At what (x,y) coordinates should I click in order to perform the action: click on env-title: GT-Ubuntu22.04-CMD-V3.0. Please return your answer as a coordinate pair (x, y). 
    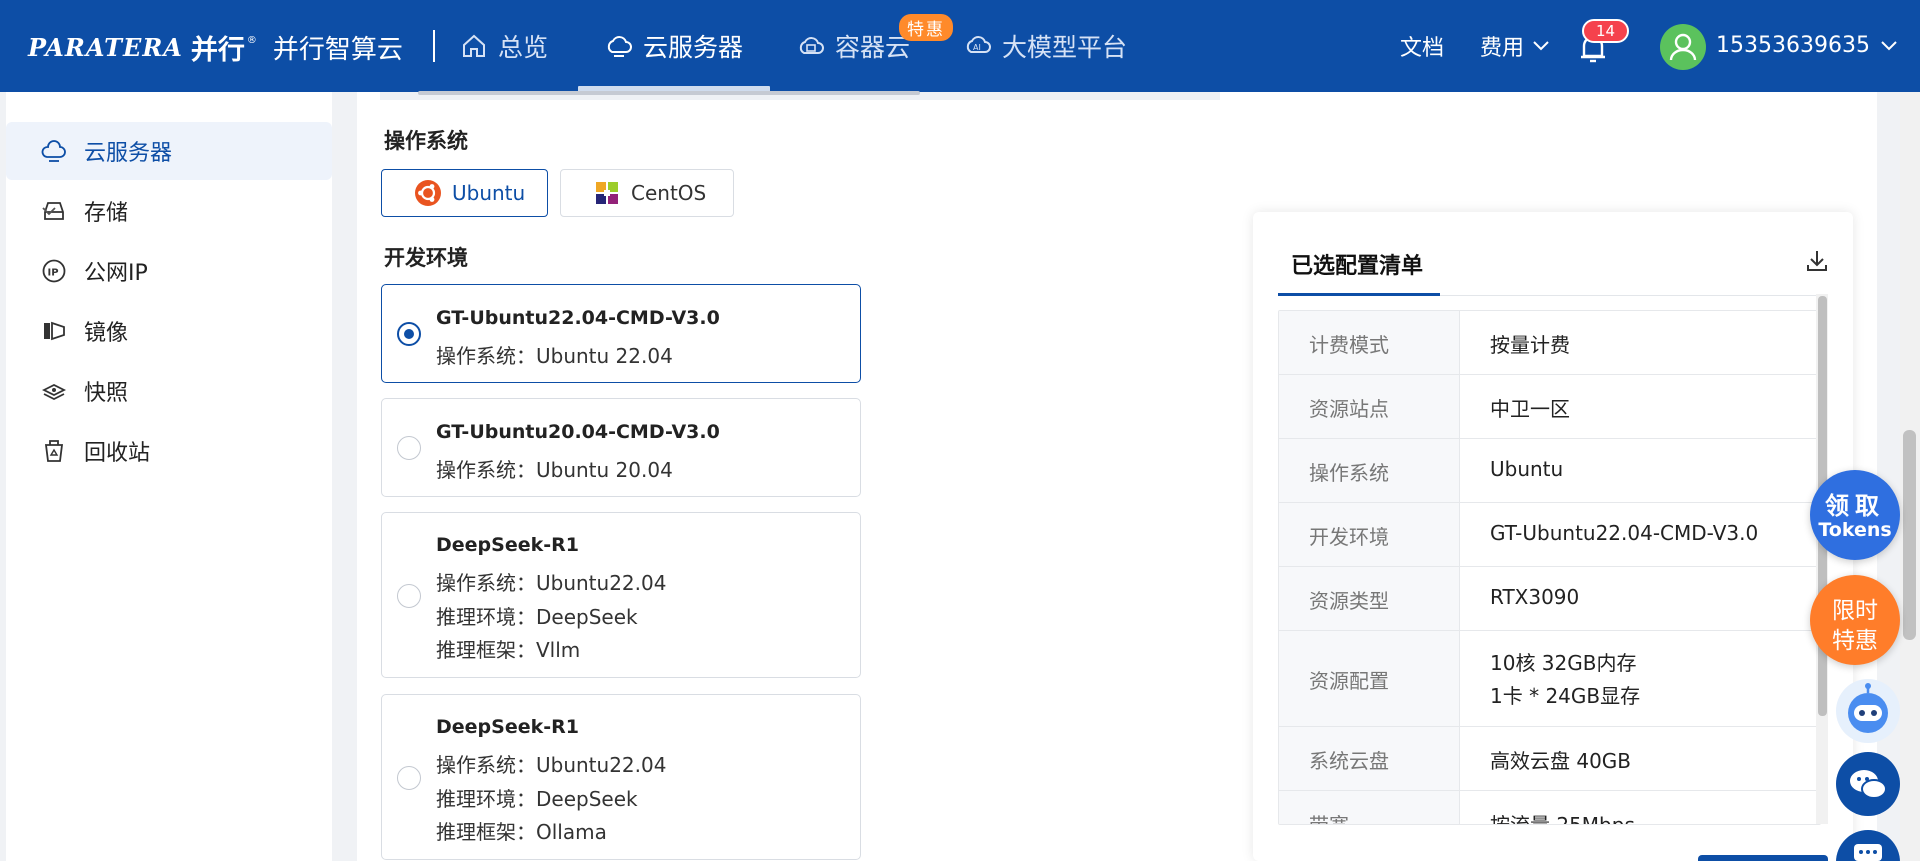
    Looking at the image, I should click on (578, 318).